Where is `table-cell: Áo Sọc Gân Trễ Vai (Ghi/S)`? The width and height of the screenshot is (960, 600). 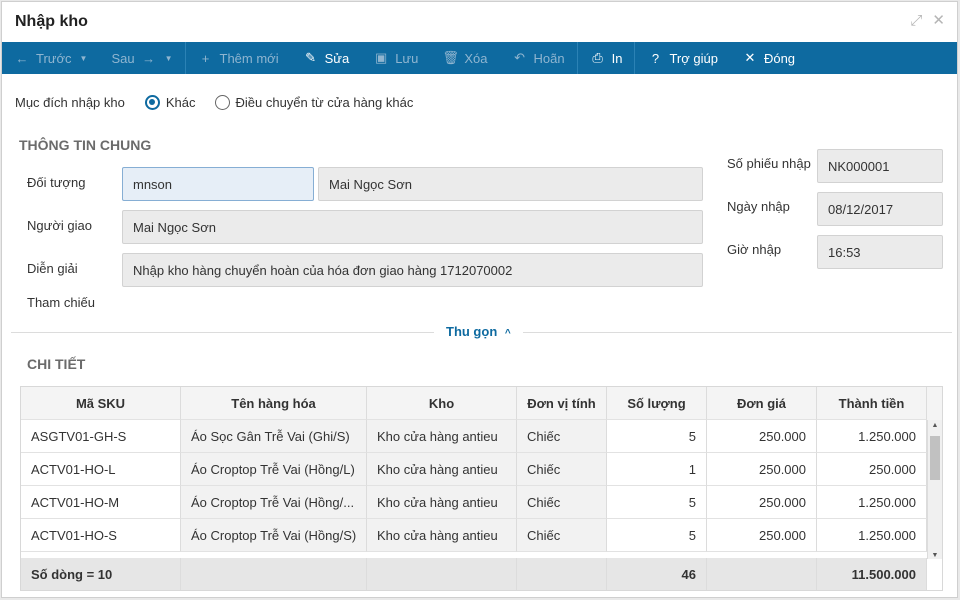
table-cell: Áo Sọc Gân Trễ Vai (Ghi/S) is located at coordinates (274, 436).